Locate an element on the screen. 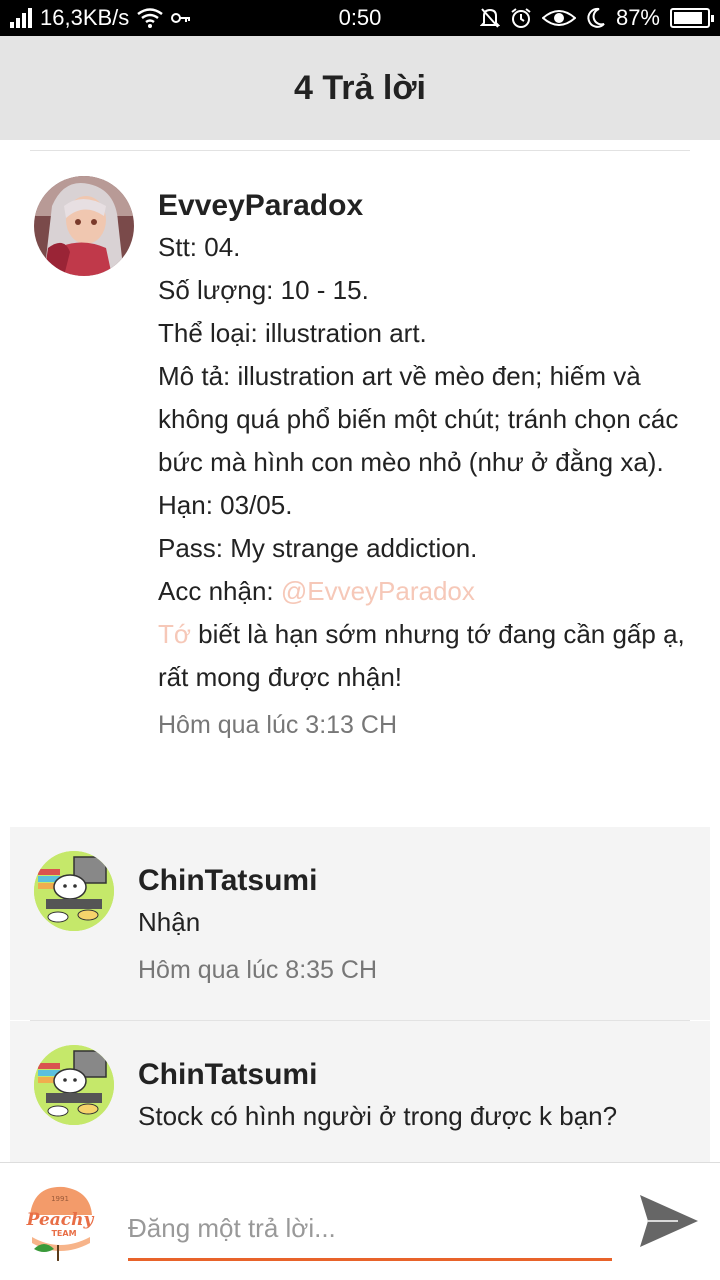 The width and height of the screenshot is (720, 1280). page-header: 4 Trả lời is located at coordinates (360, 88).